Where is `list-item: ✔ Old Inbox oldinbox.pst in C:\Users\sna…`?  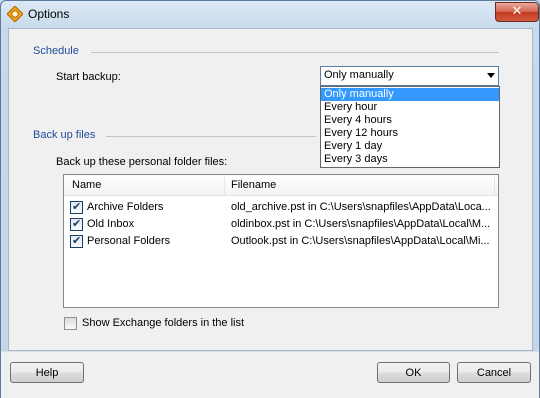 list-item: ✔ Old Inbox oldinbox.pst in C:\Users\sna… is located at coordinates (281, 224).